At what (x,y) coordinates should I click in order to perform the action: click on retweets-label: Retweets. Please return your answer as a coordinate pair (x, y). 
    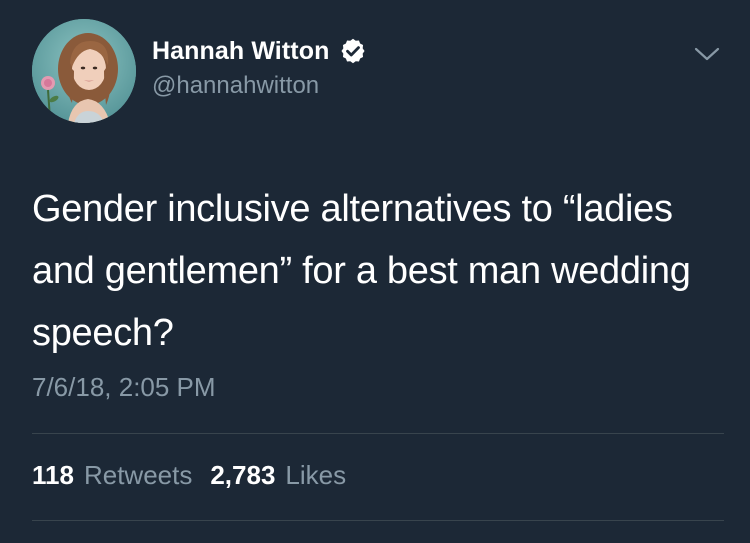
    Looking at the image, I should click on (138, 475).